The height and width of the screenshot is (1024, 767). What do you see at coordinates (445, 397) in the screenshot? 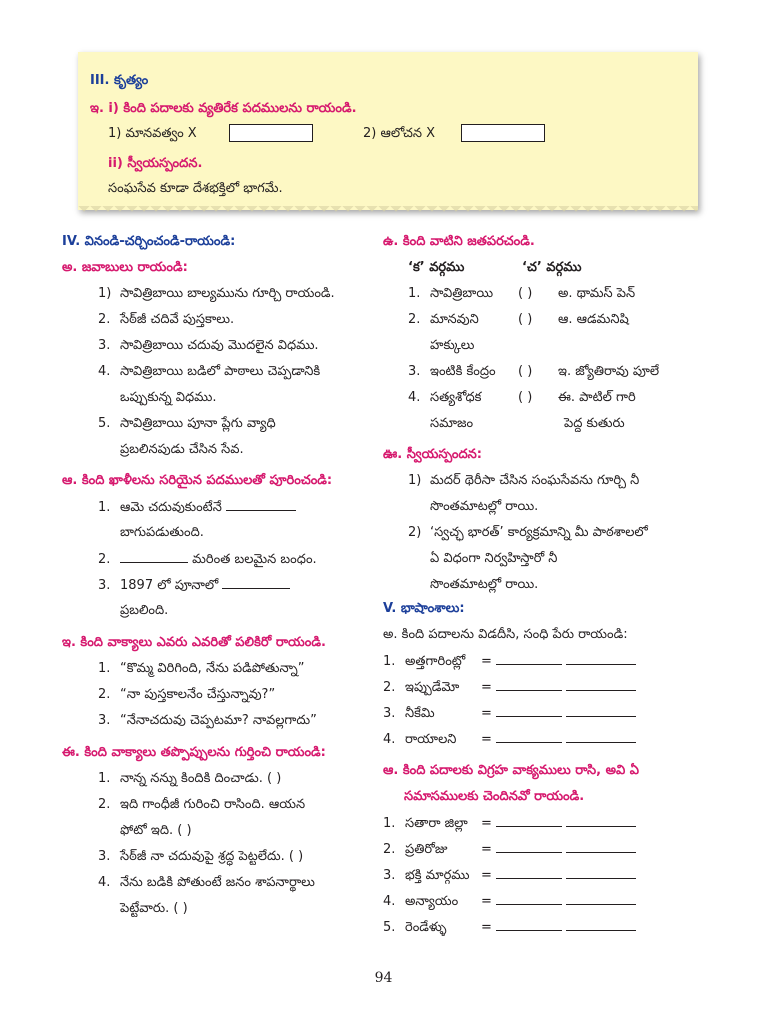
I see `match-row: 4. సత్యశోధక` at bounding box center [445, 397].